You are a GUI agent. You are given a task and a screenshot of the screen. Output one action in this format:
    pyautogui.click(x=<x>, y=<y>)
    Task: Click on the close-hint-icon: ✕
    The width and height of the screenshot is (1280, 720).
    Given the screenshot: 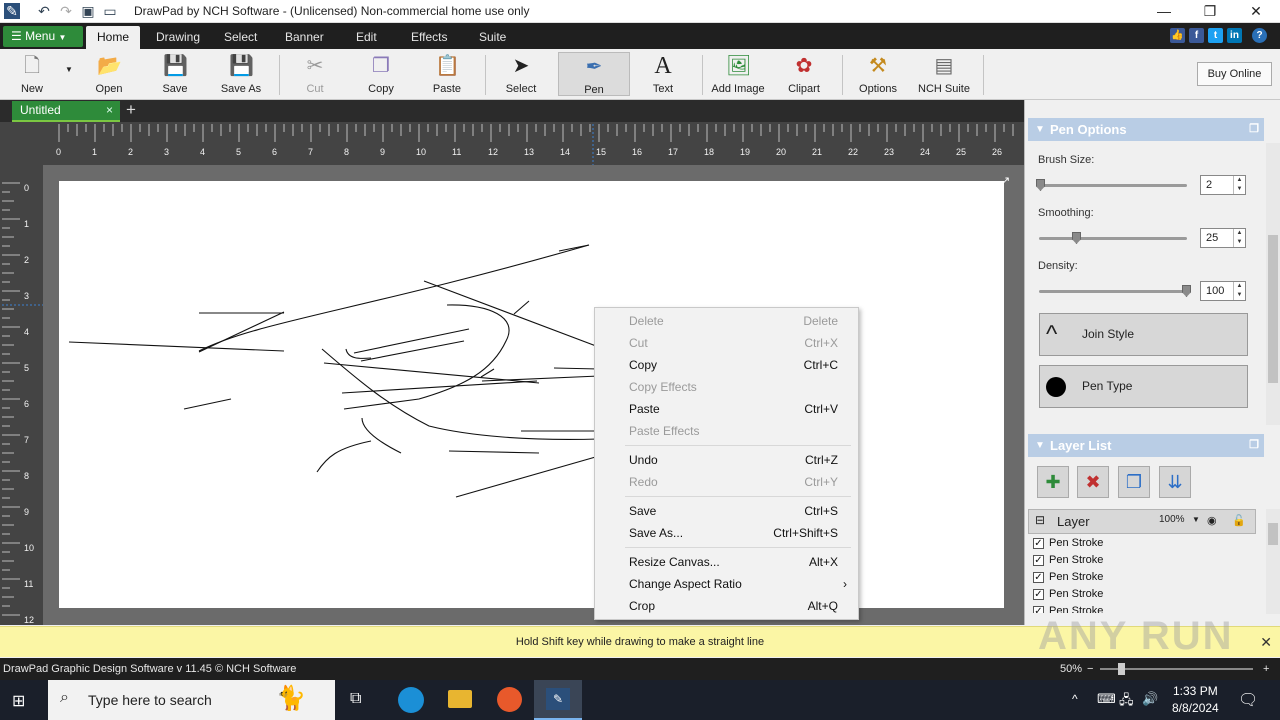 What is the action you would take?
    pyautogui.click(x=1266, y=642)
    